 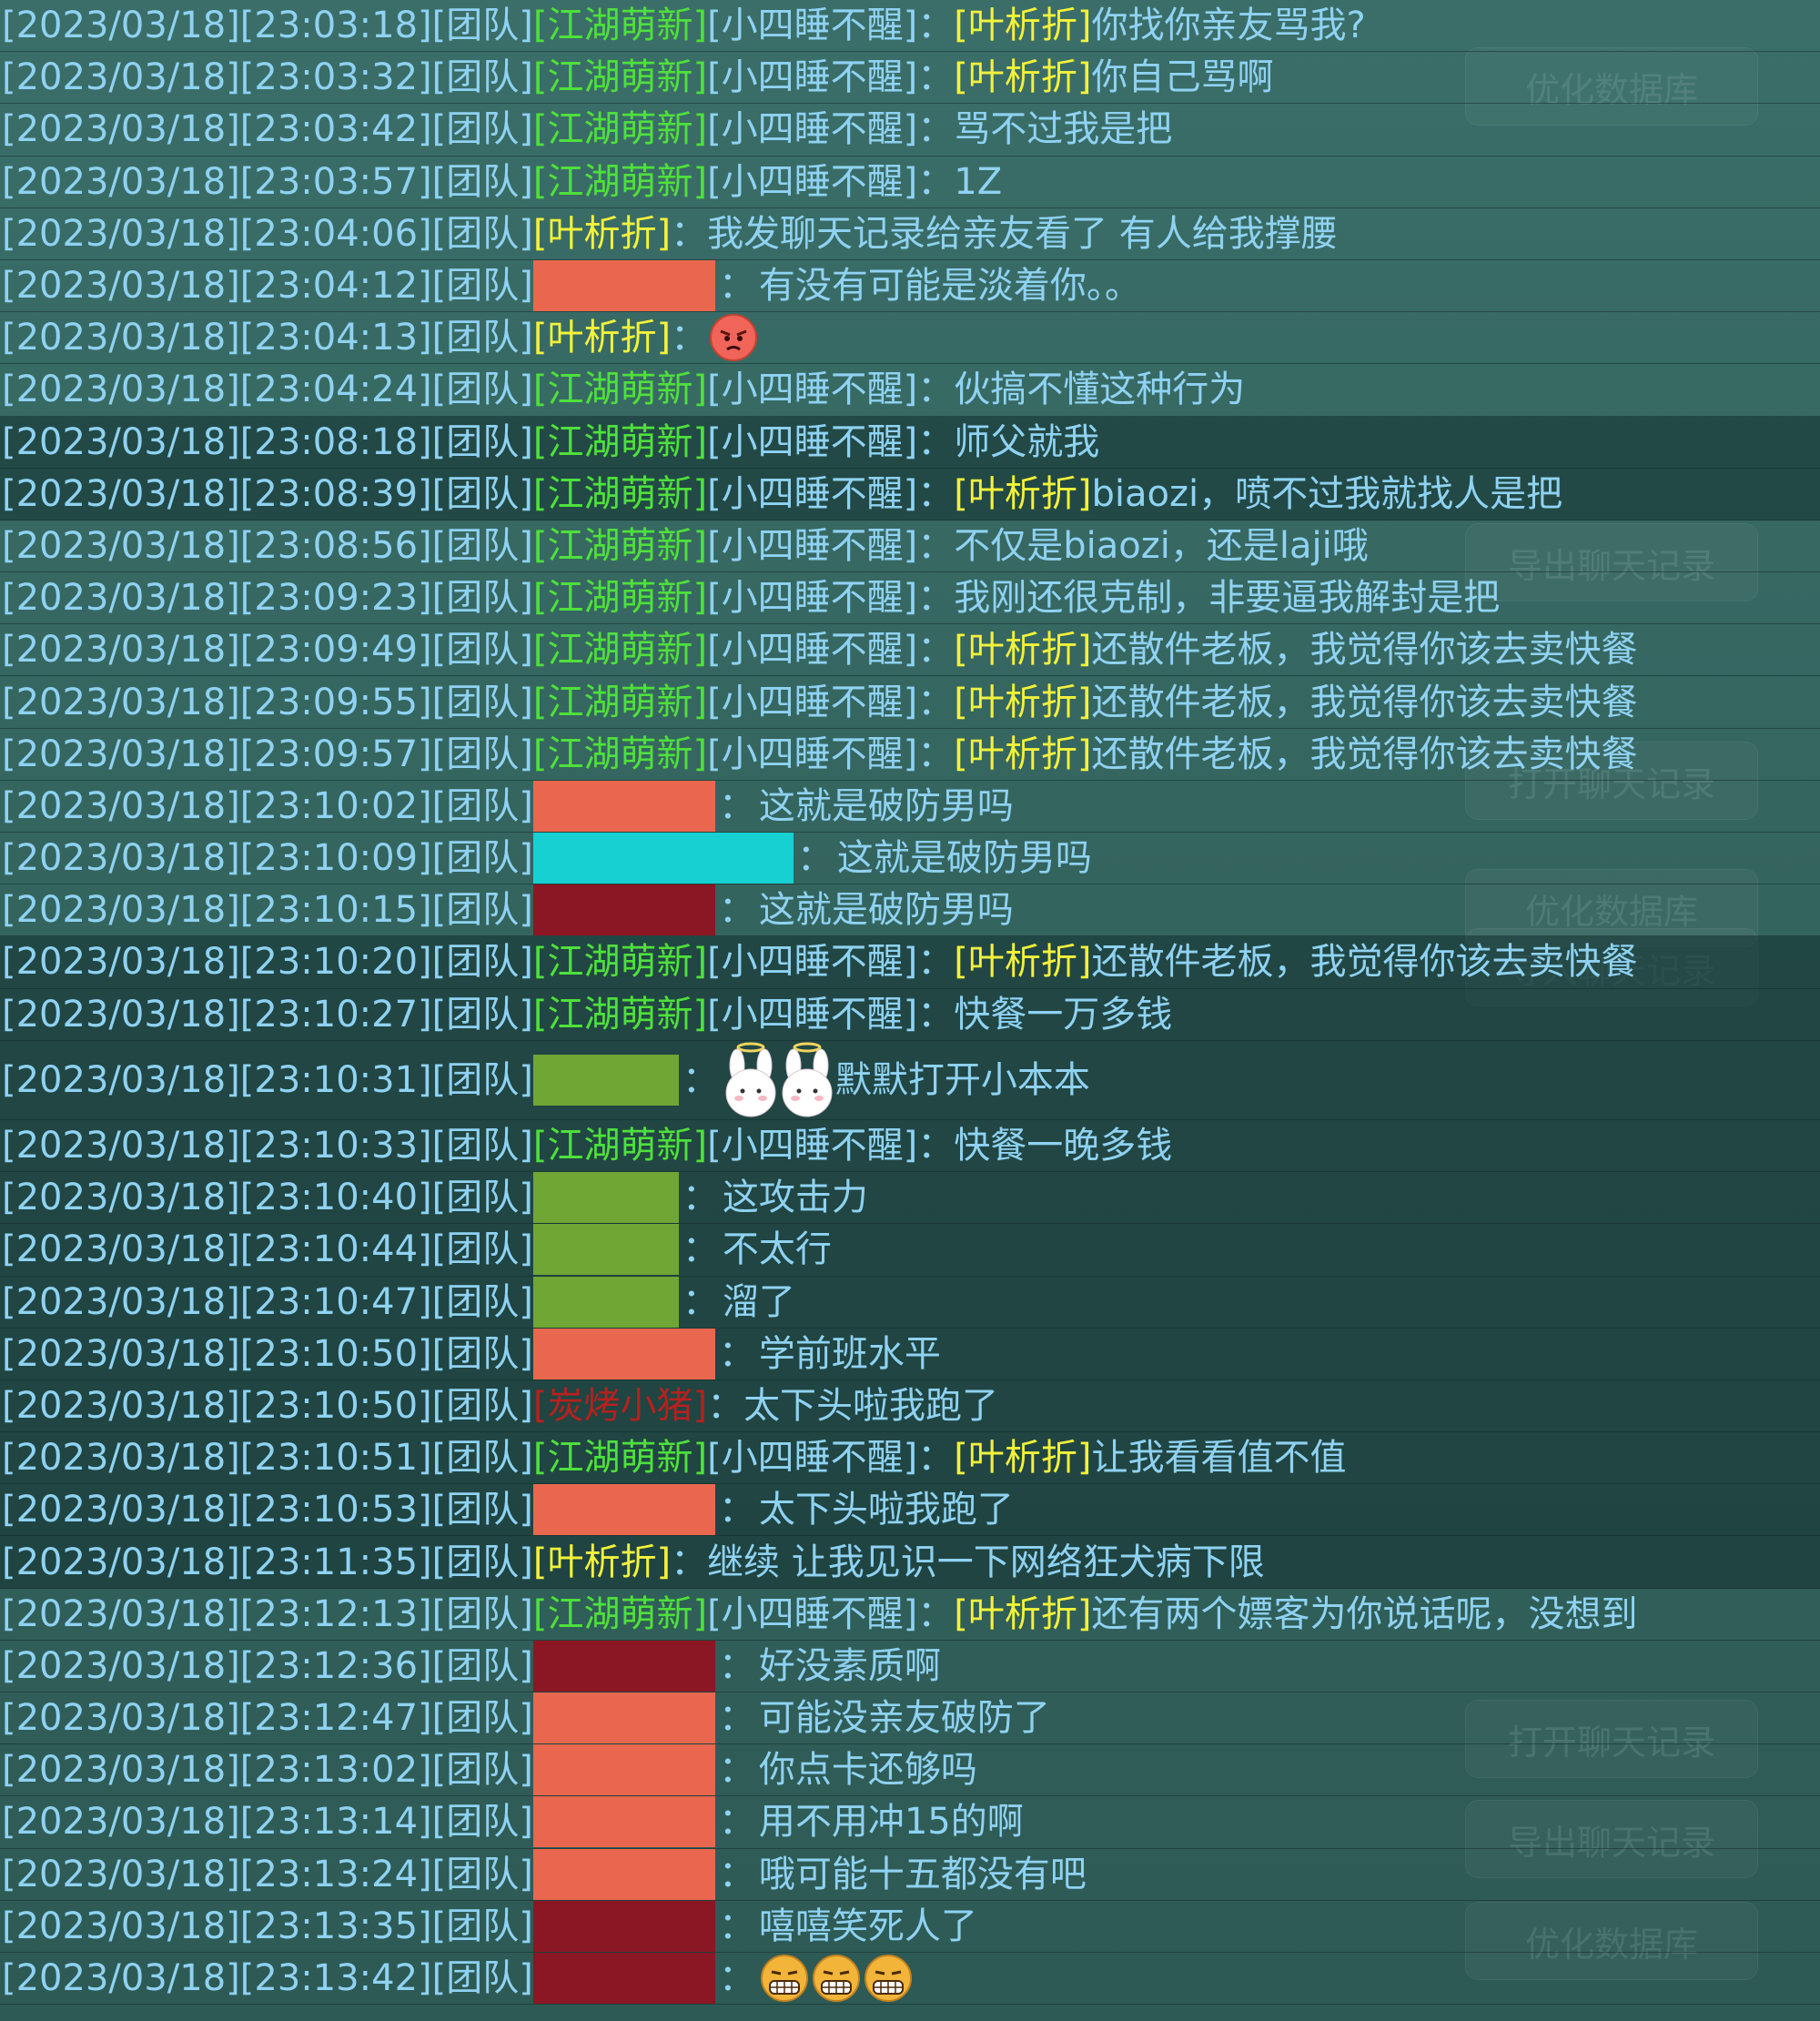 I want to click on chat-message: [2023/03/18][23:13:14] [团队] ：用不用冲15的啊, so click(x=910, y=1823).